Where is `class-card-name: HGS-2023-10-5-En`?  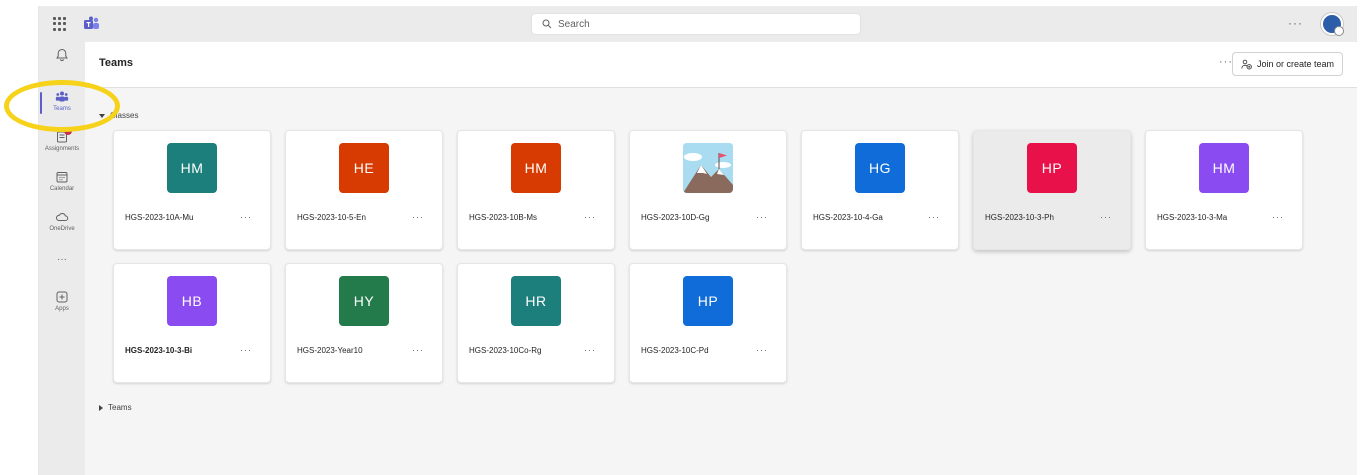
class-card-name: HGS-2023-10-5-En is located at coordinates (331, 217).